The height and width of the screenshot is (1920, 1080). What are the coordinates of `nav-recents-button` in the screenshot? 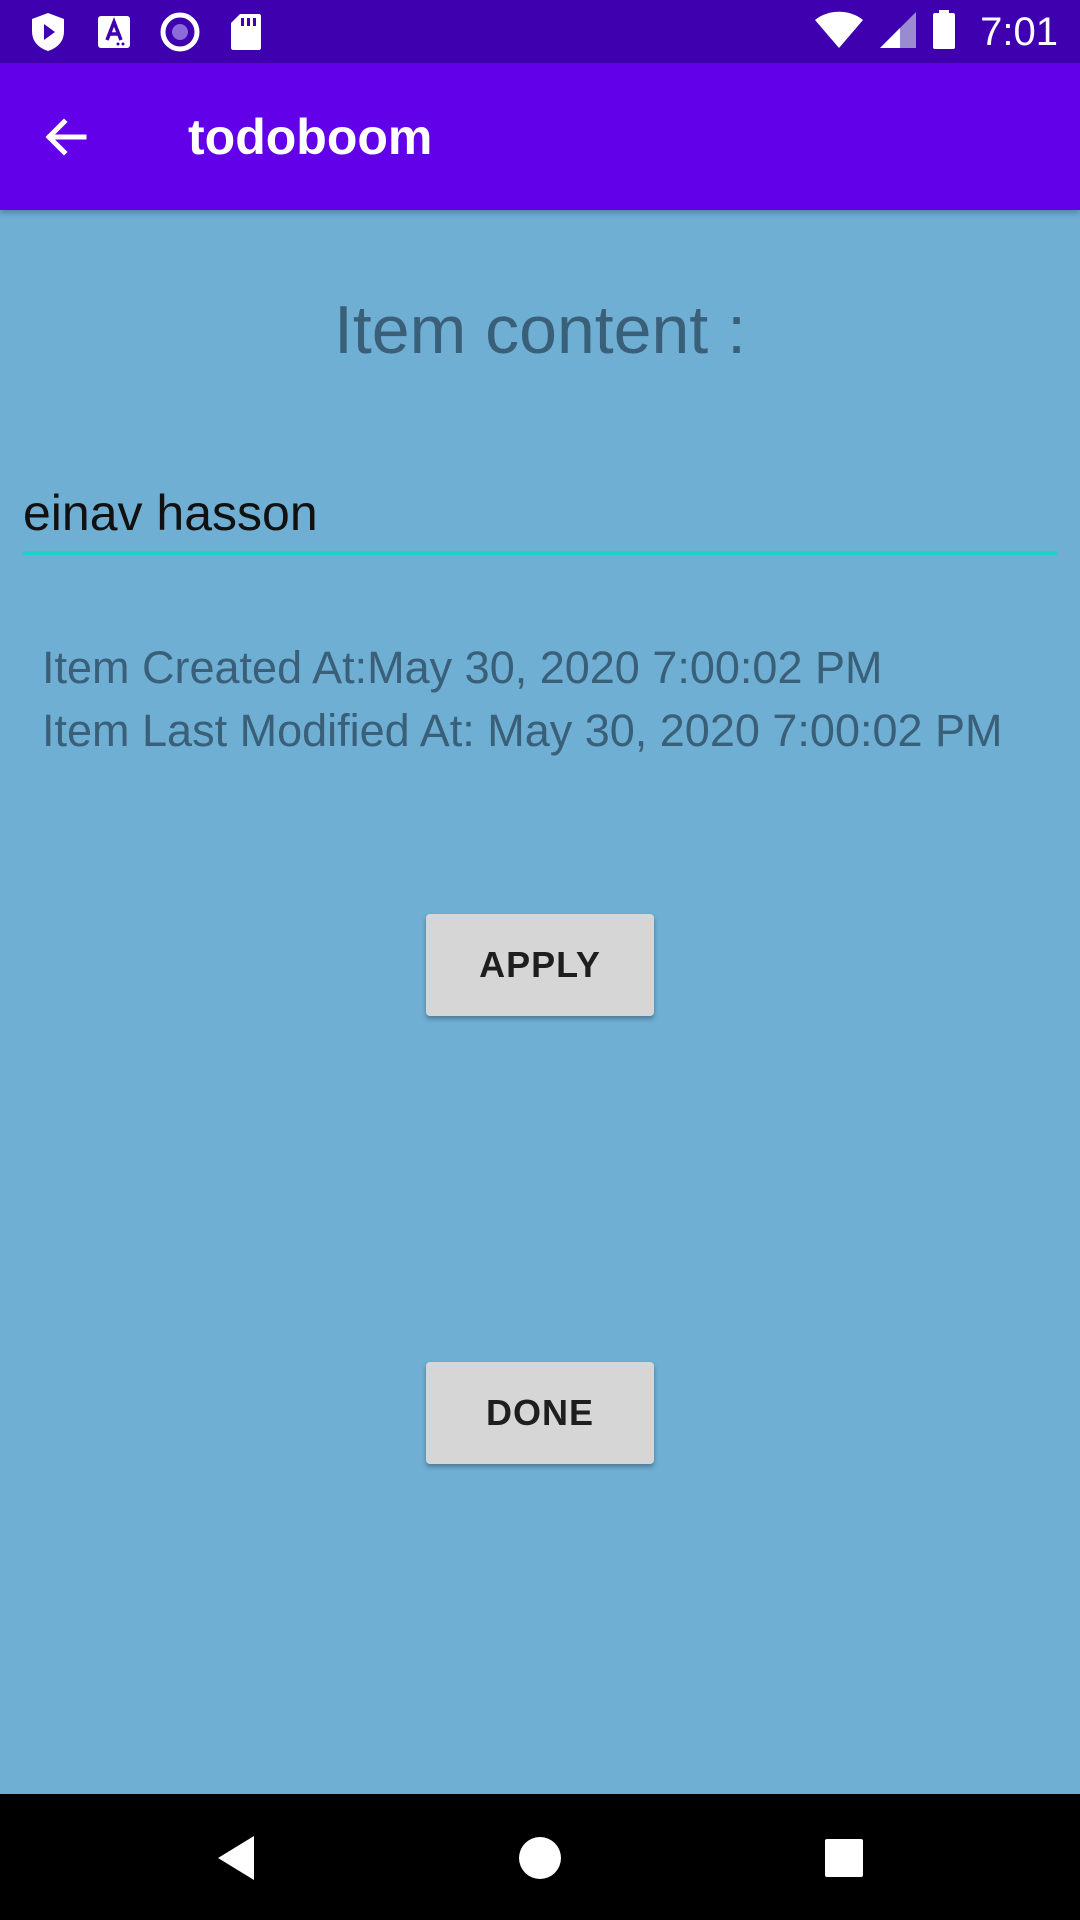 It's located at (844, 1858).